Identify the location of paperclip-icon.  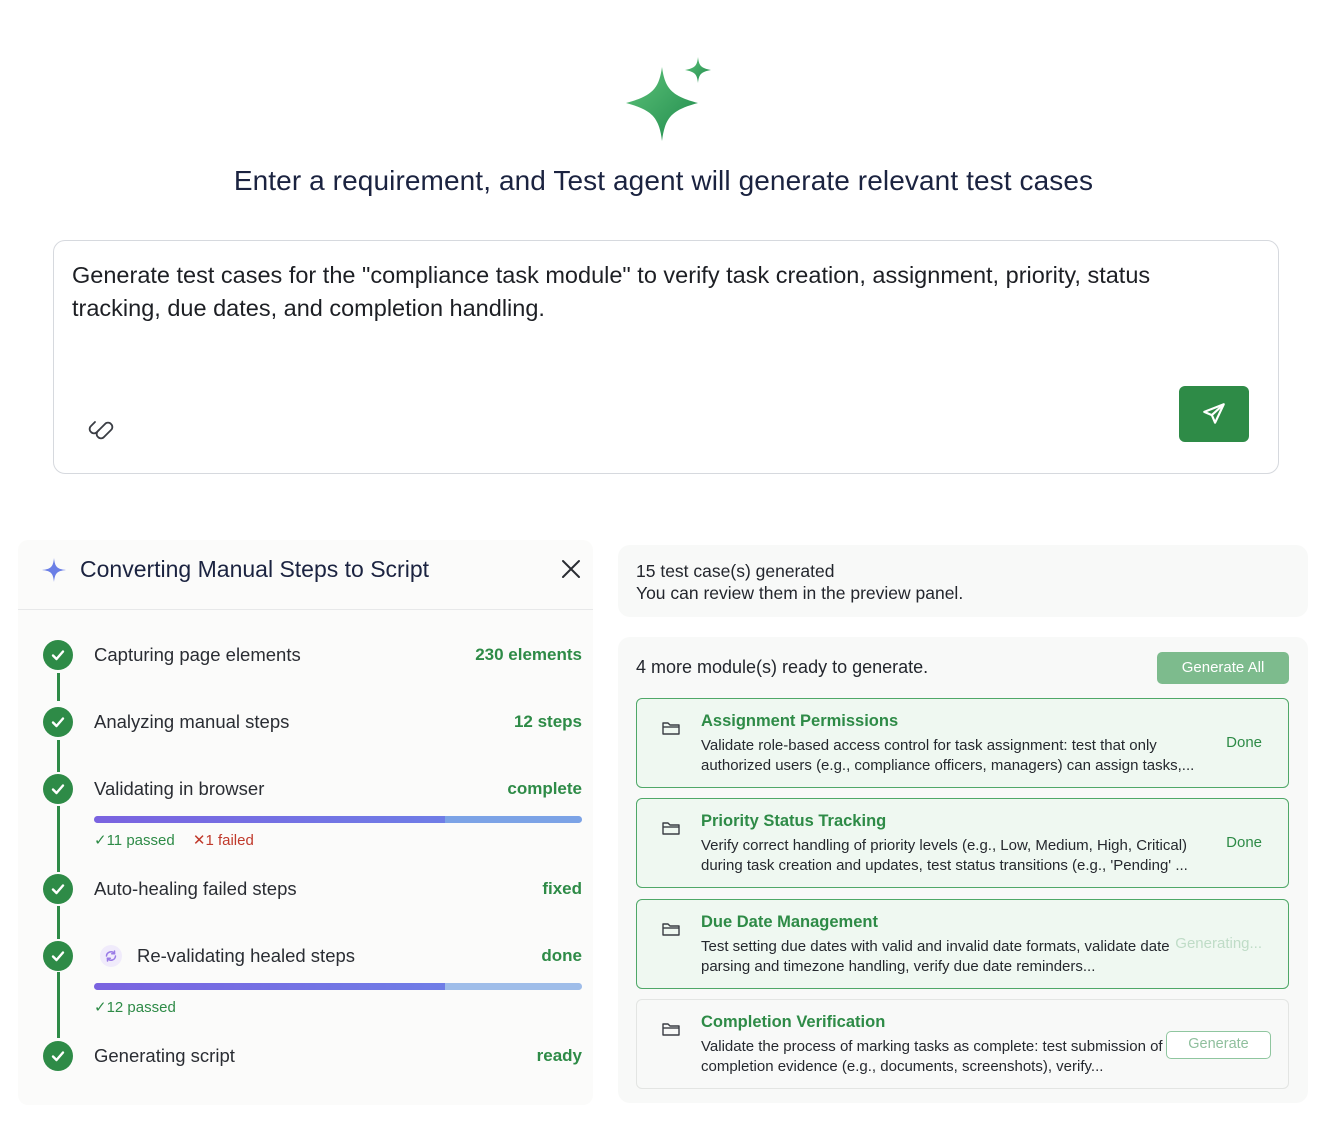
(100, 429).